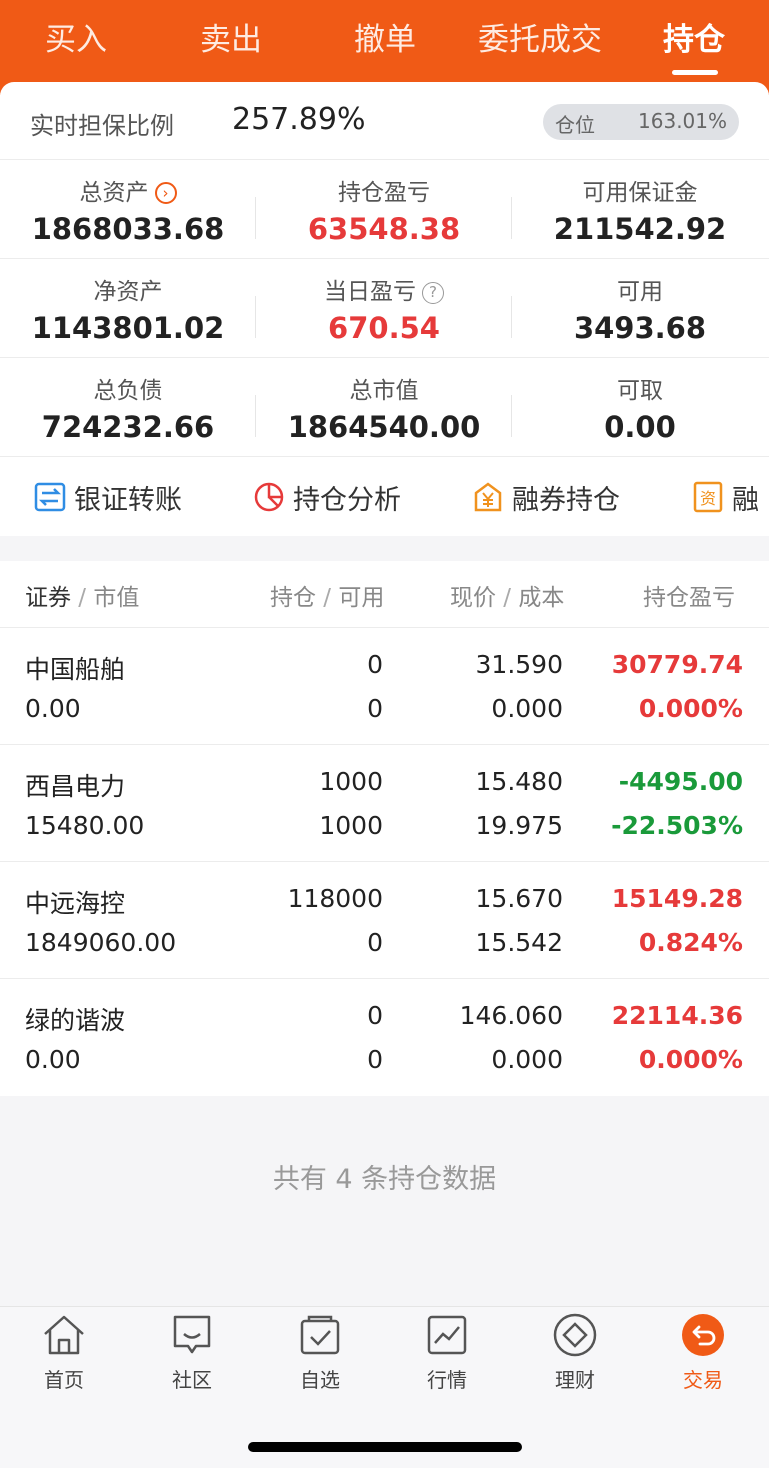 The height and width of the screenshot is (1468, 769). I want to click on available-margin-value: 211542.92, so click(640, 229).